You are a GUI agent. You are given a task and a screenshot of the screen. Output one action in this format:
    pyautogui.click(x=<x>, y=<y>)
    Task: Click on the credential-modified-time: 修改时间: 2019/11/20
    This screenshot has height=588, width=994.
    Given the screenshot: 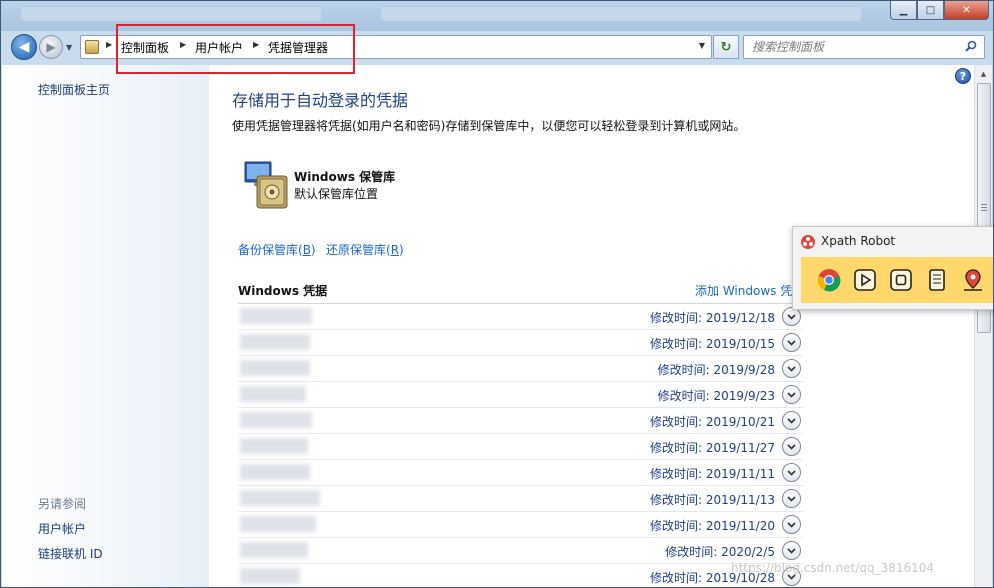 What is the action you would take?
    pyautogui.click(x=712, y=526)
    